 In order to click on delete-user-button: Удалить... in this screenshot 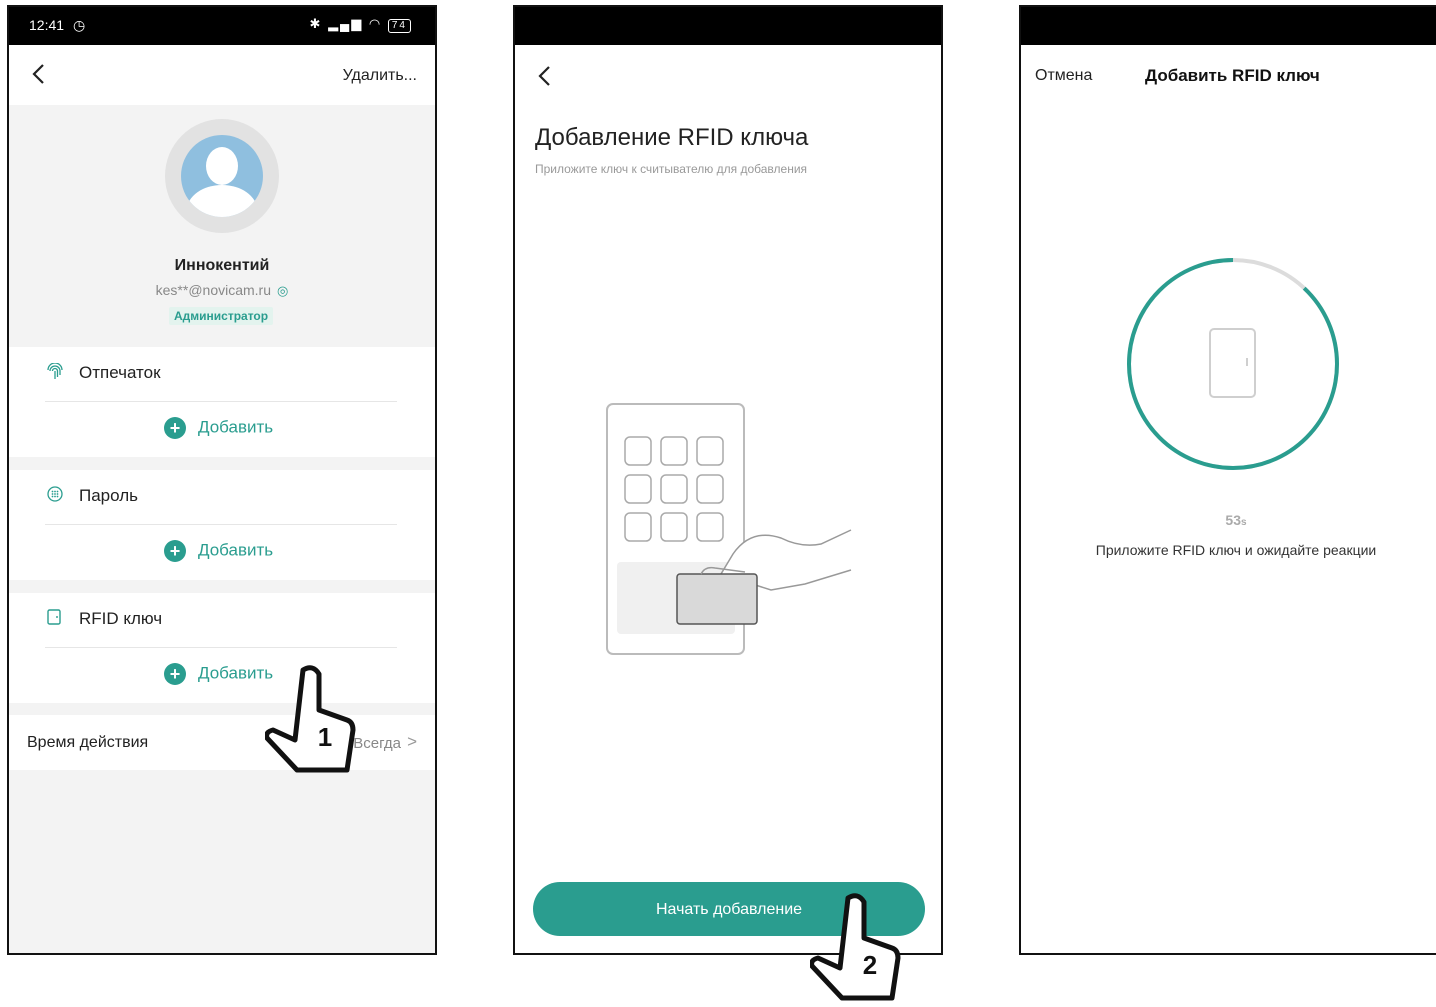, I will do `click(380, 76)`.